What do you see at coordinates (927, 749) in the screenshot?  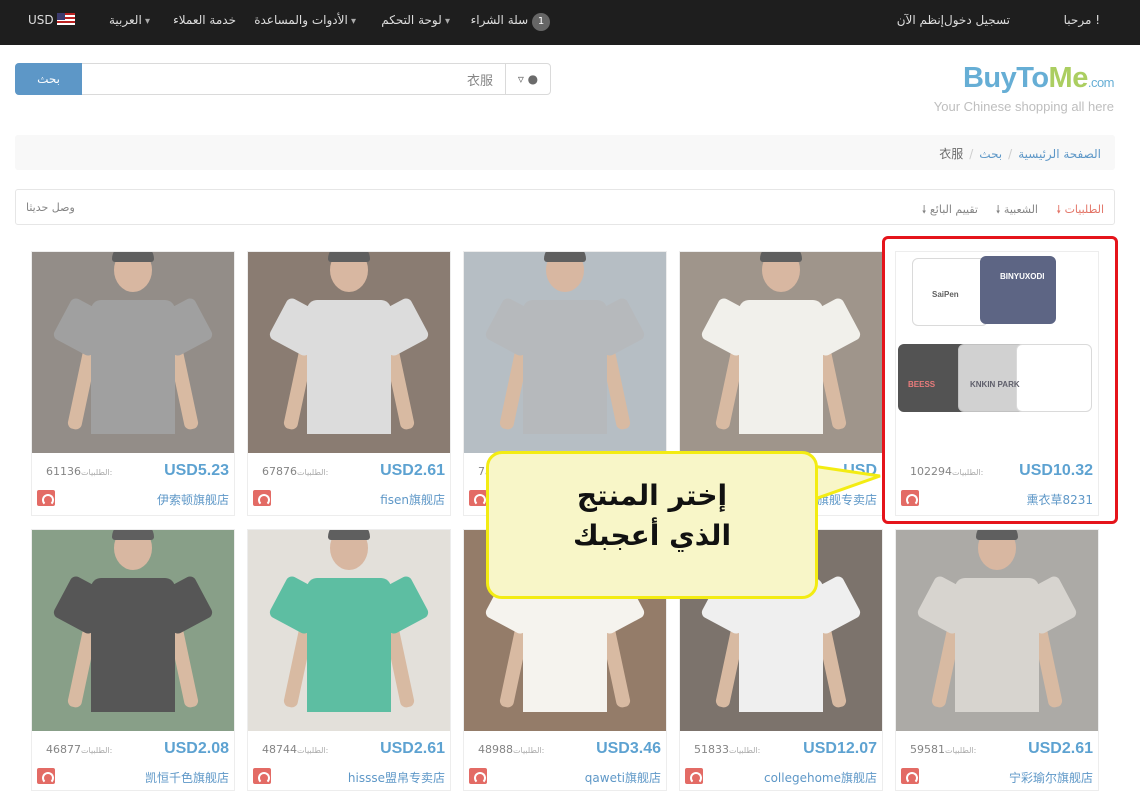 I see `orders-count: 59581` at bounding box center [927, 749].